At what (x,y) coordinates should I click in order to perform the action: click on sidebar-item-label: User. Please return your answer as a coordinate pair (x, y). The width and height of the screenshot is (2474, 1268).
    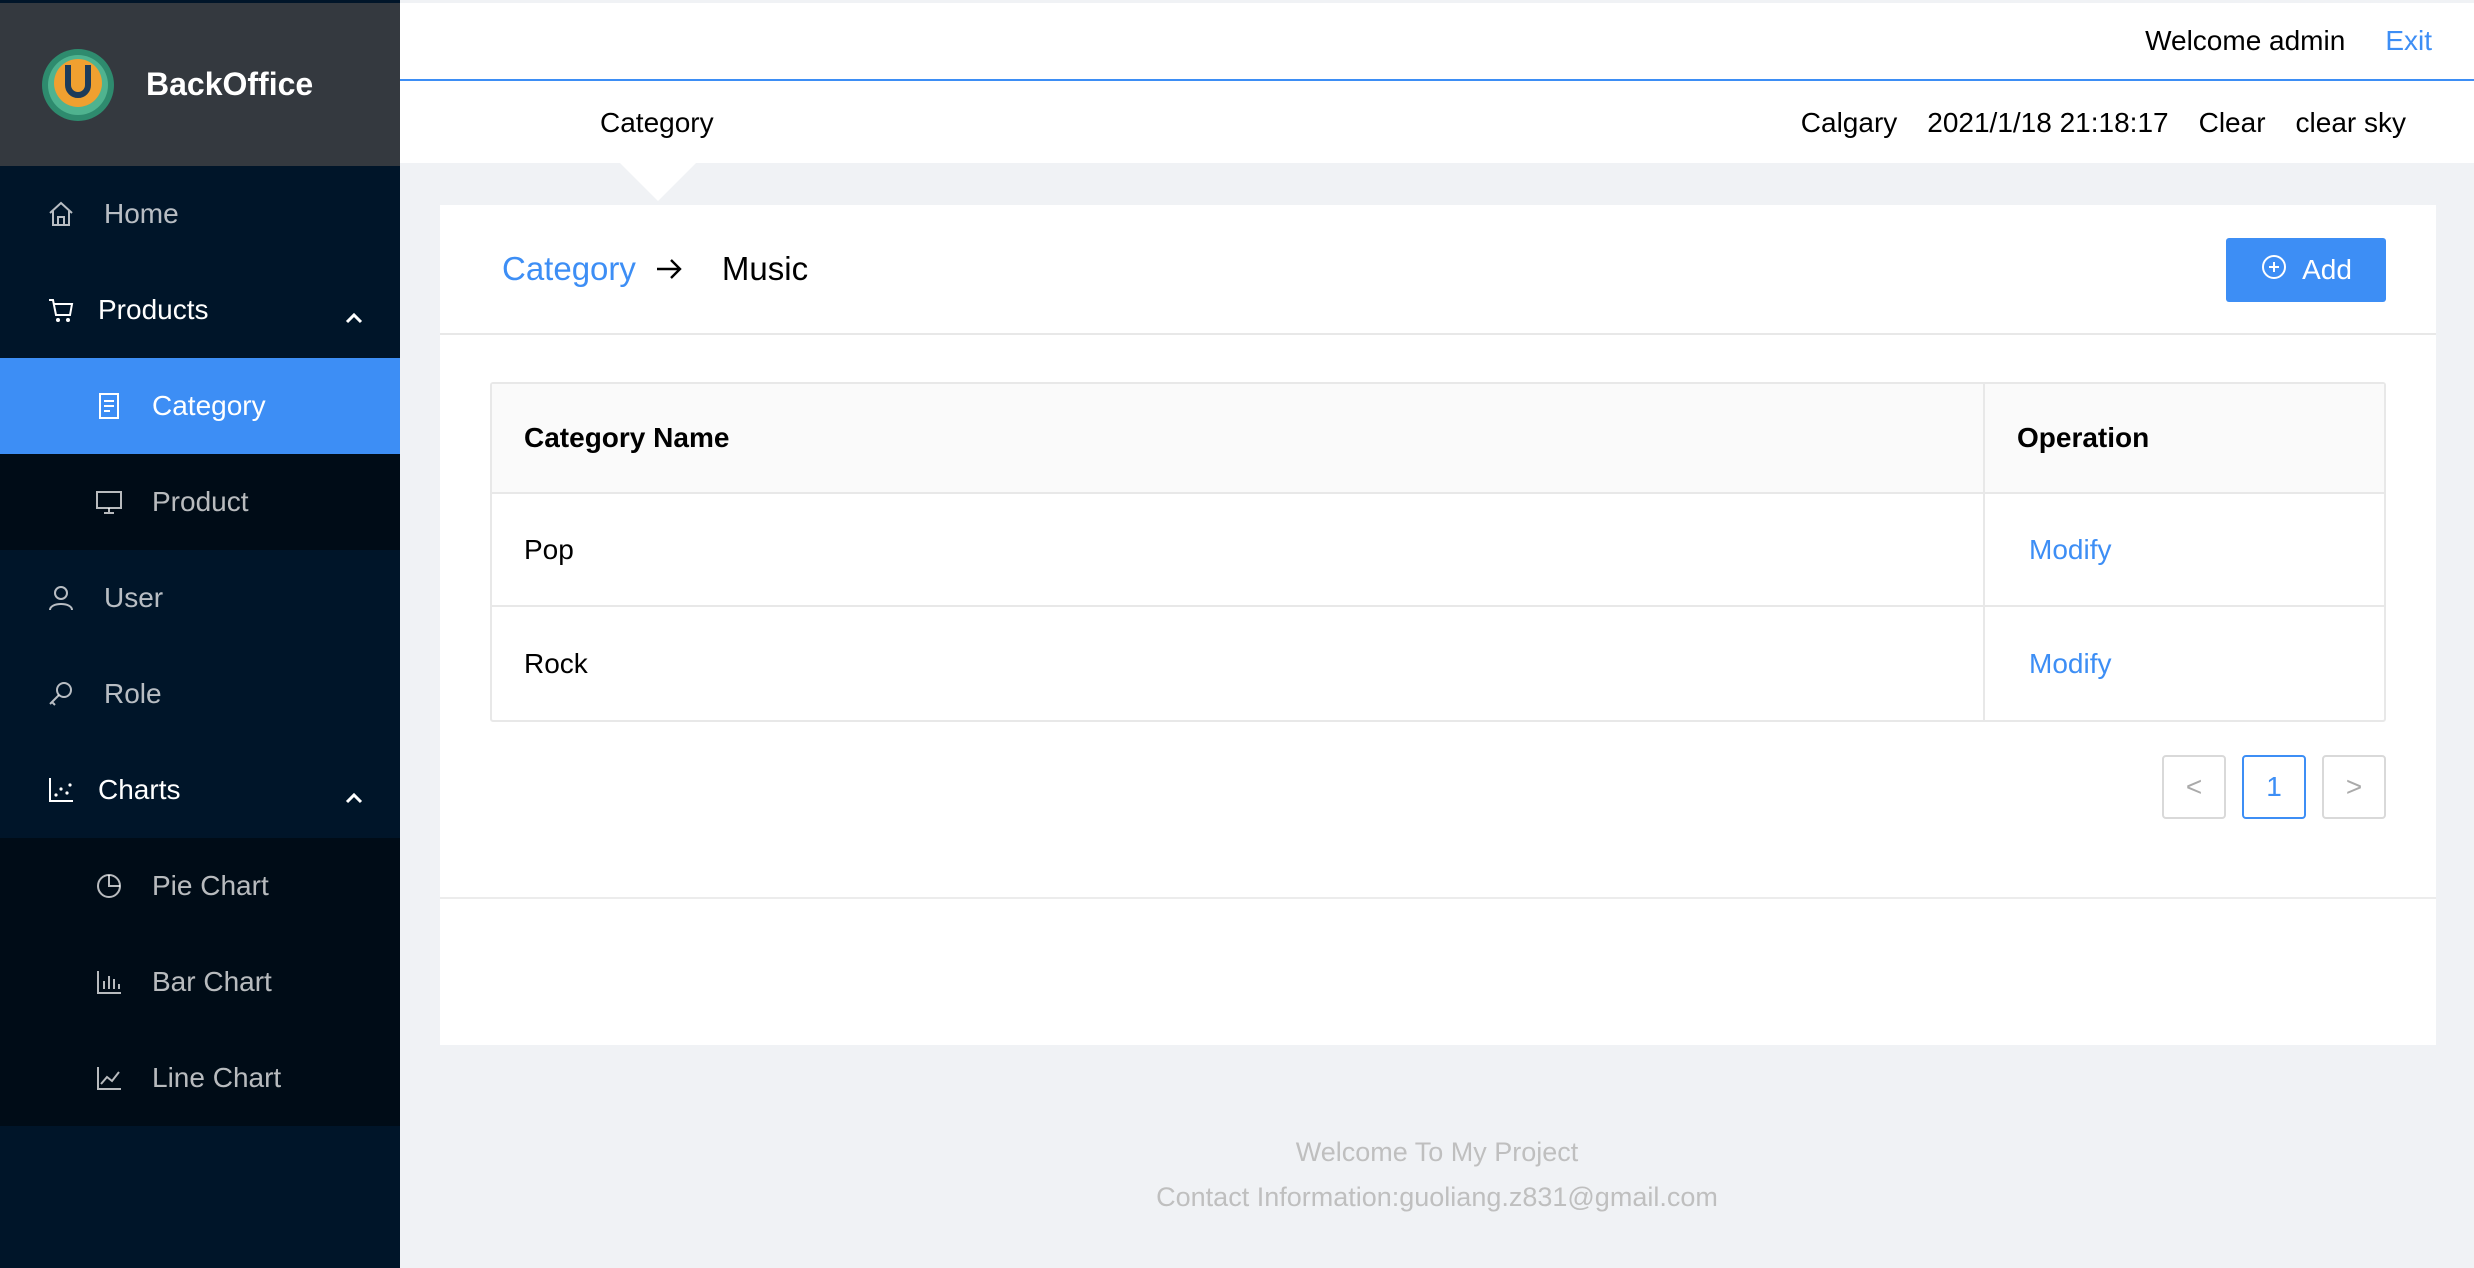
    Looking at the image, I should click on (134, 597).